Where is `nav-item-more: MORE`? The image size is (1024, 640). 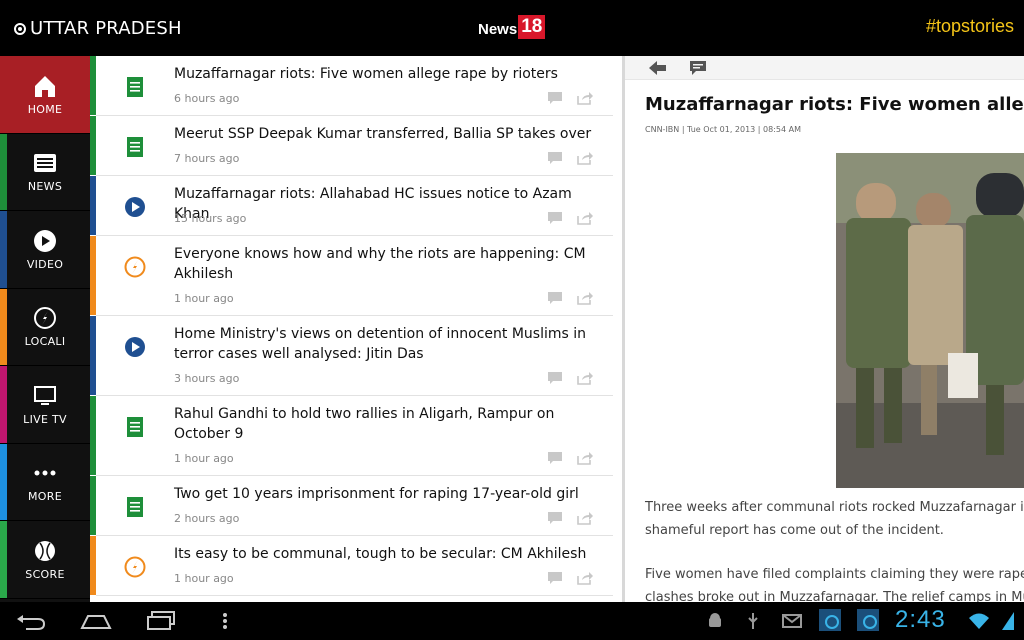 nav-item-more: MORE is located at coordinates (45, 482).